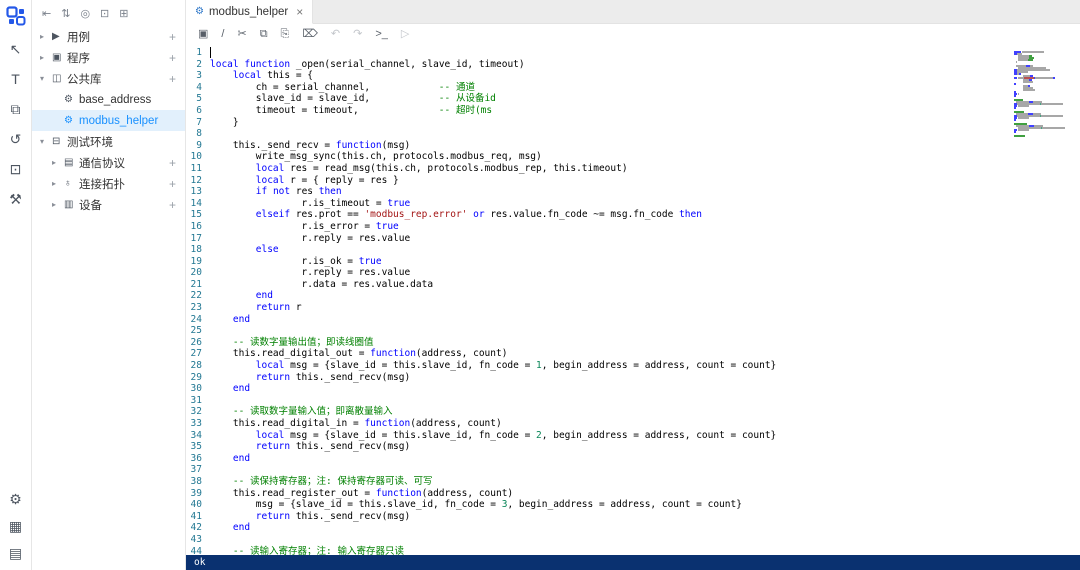 This screenshot has width=1080, height=570. What do you see at coordinates (633, 401) in the screenshot?
I see `code-line: 31` at bounding box center [633, 401].